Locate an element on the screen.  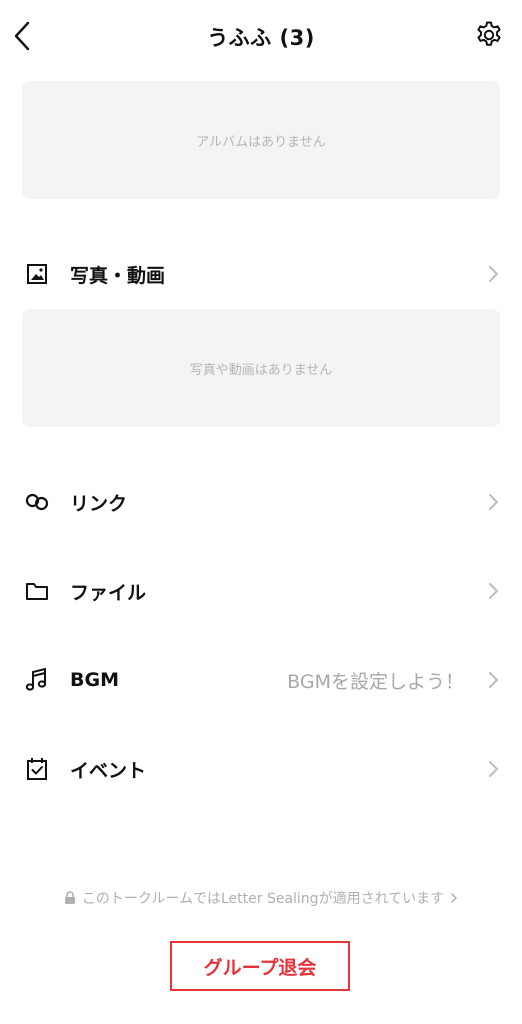
leave-group-button: グループ退会 is located at coordinates (260, 966).